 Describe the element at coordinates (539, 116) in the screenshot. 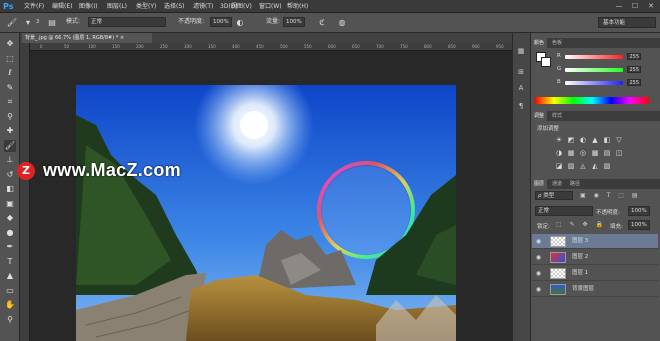

I see `tab-adjustments: 调整` at that location.